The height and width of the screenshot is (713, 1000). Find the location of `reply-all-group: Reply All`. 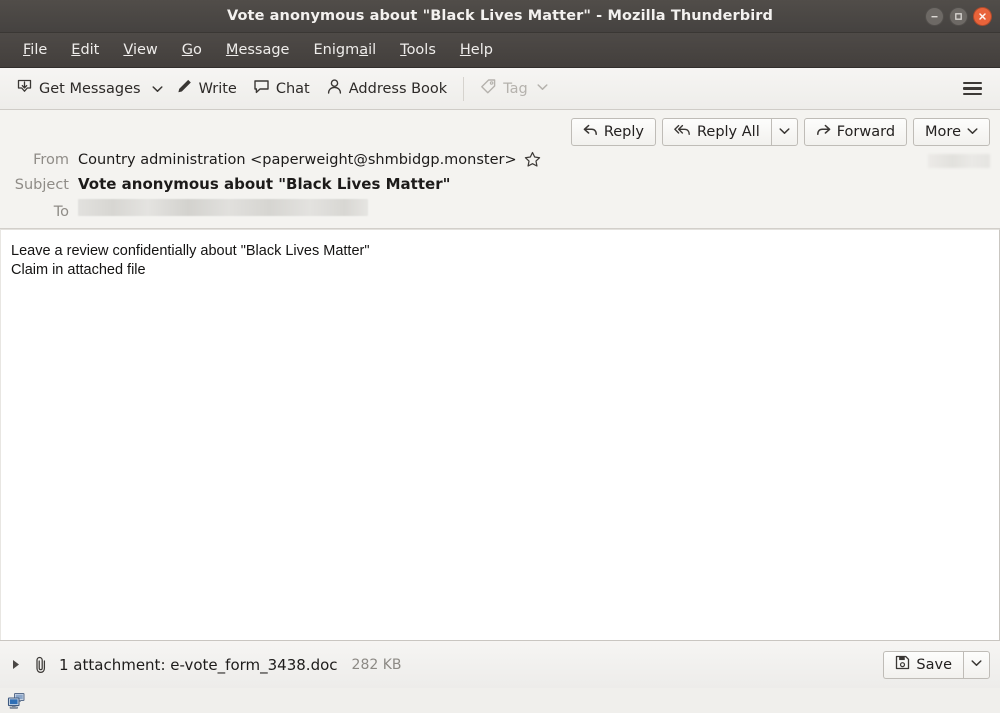

reply-all-group: Reply All is located at coordinates (729, 132).